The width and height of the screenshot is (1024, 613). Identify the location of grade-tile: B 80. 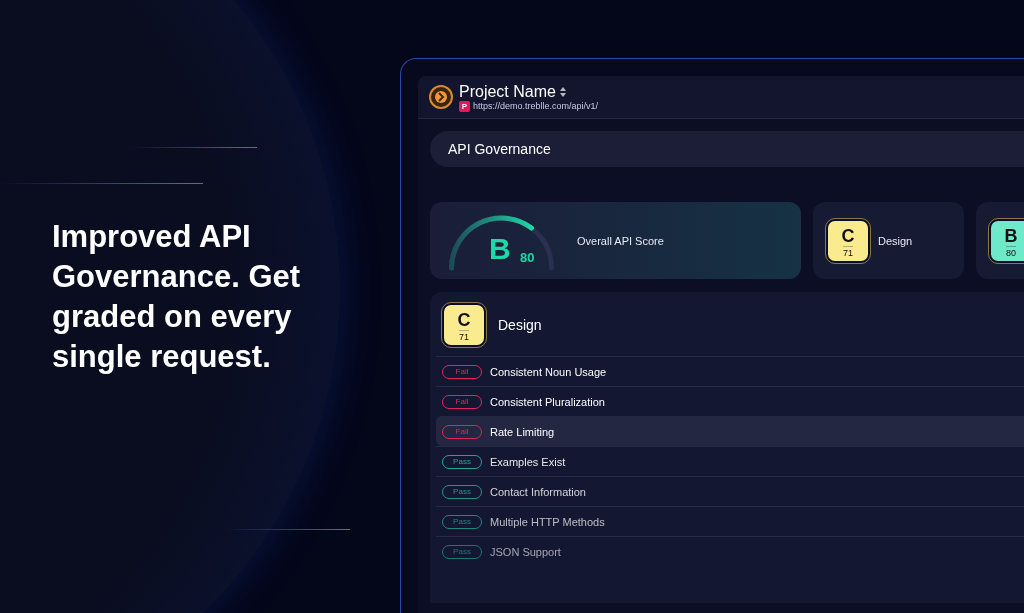
(1006, 240).